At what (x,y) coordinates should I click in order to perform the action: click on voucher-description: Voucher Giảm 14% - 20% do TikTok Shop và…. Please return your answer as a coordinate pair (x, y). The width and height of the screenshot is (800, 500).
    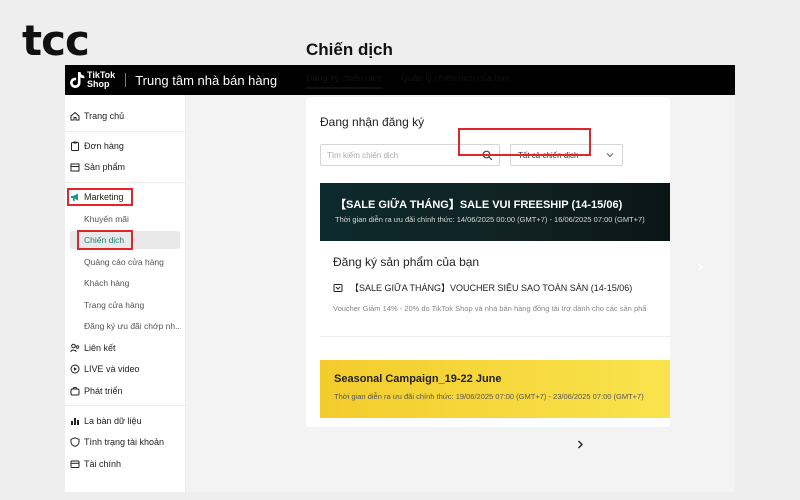
    Looking at the image, I should click on (490, 308).